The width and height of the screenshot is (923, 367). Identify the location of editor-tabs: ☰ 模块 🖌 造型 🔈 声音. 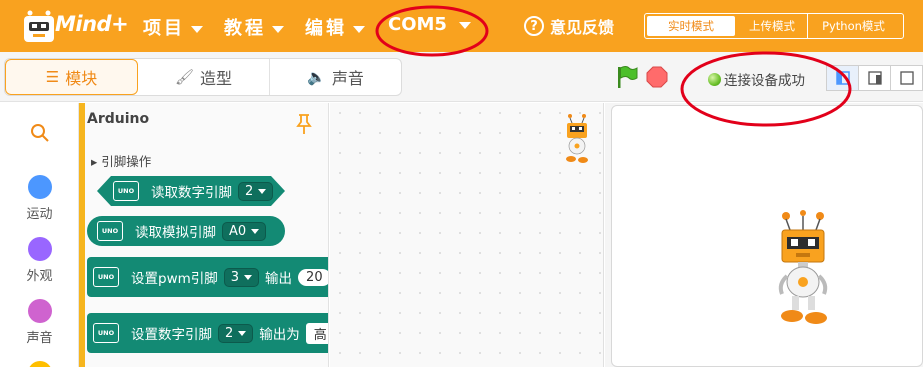
(203, 77).